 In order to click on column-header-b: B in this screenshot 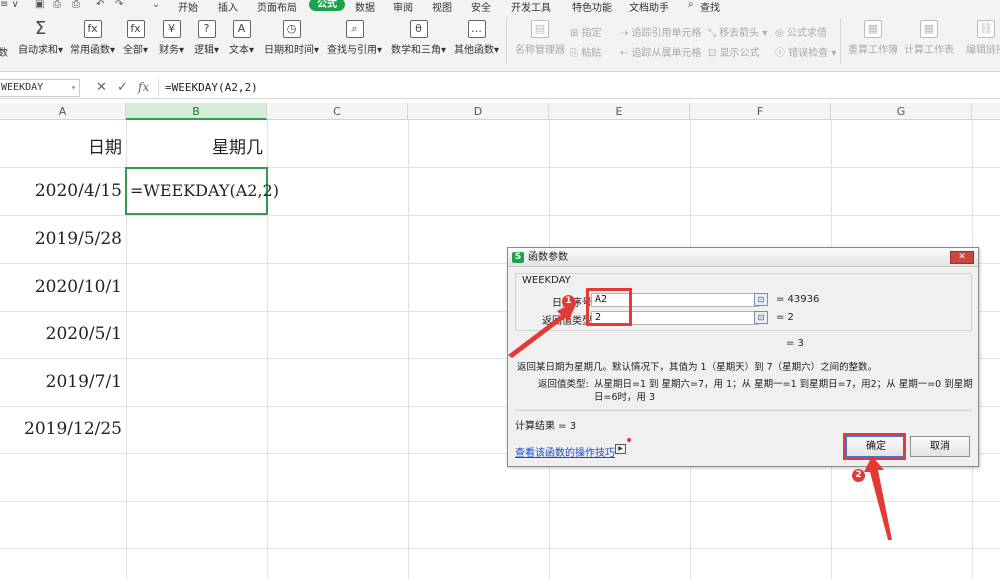, I will do `click(196, 111)`.